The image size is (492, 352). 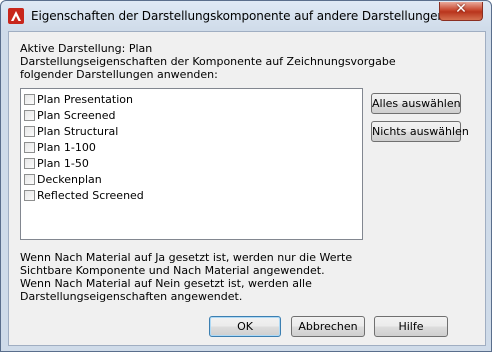 I want to click on list-item-plan-structural: Plan Structural, so click(x=71, y=131).